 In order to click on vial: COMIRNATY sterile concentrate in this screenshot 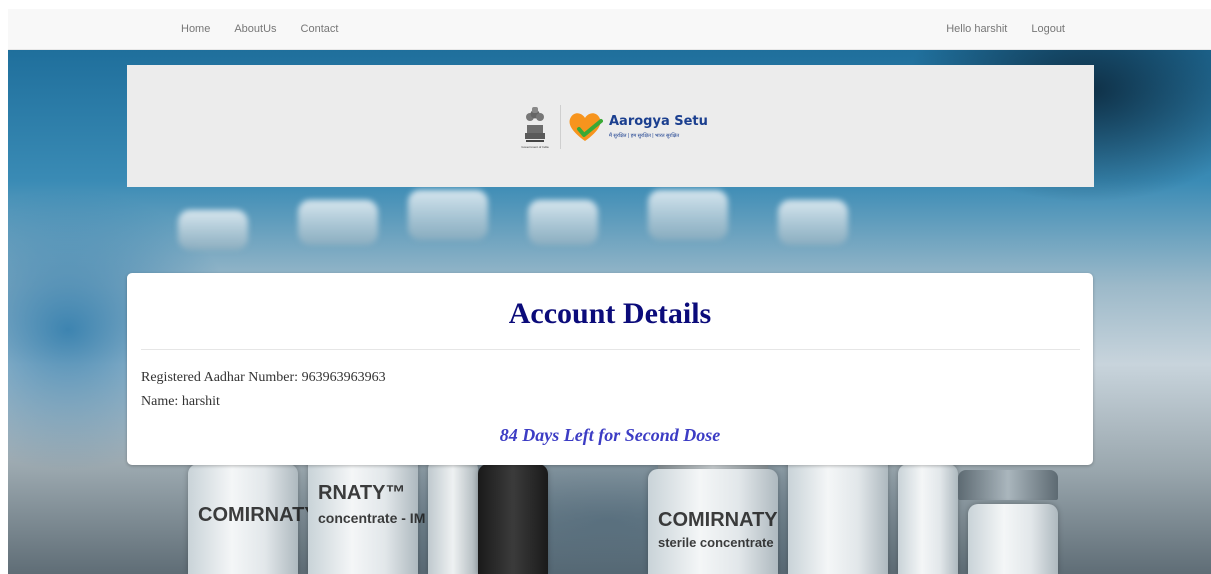, I will do `click(713, 521)`.